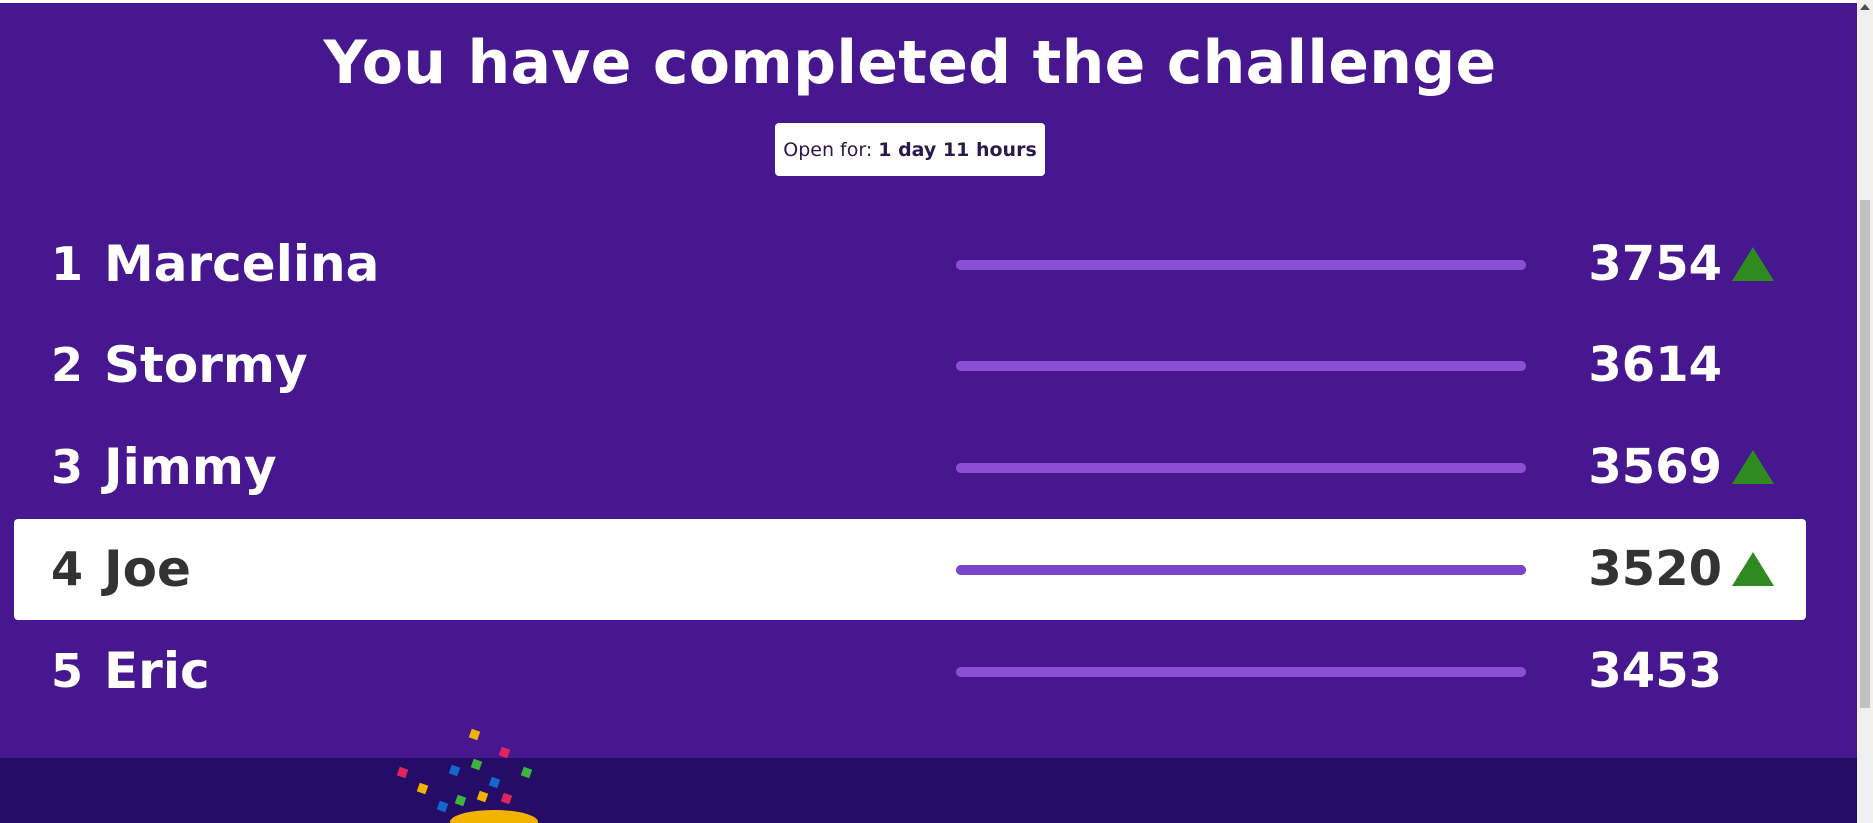  I want to click on rank-number: 2, so click(66, 365).